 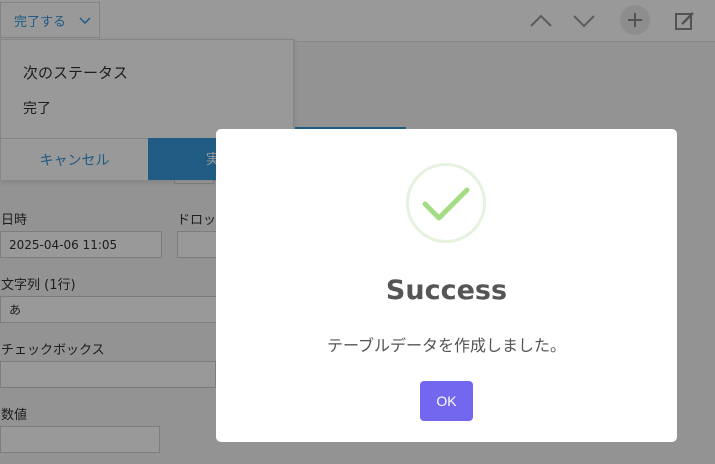 I want to click on success-check-icon, so click(x=446, y=203).